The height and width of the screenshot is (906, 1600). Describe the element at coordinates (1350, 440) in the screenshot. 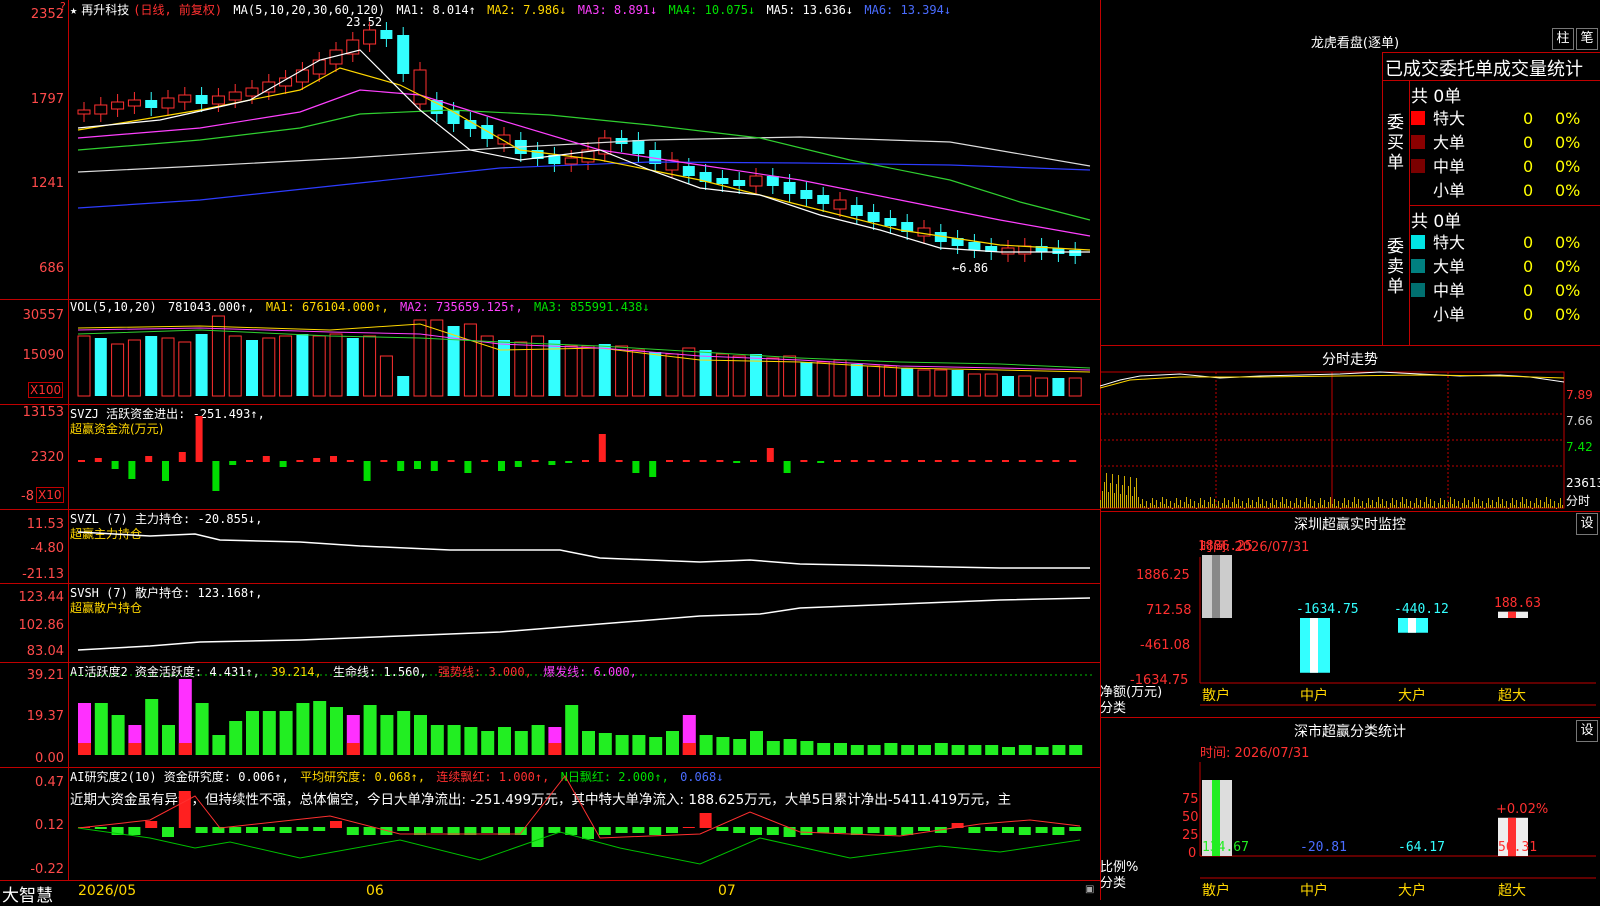

I see `intraday-chart: 7.89 7.66 7.42 23613 分时` at that location.